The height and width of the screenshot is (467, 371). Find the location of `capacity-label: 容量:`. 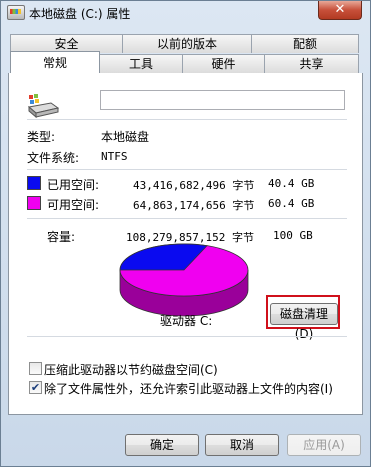

capacity-label: 容量: is located at coordinates (61, 237).